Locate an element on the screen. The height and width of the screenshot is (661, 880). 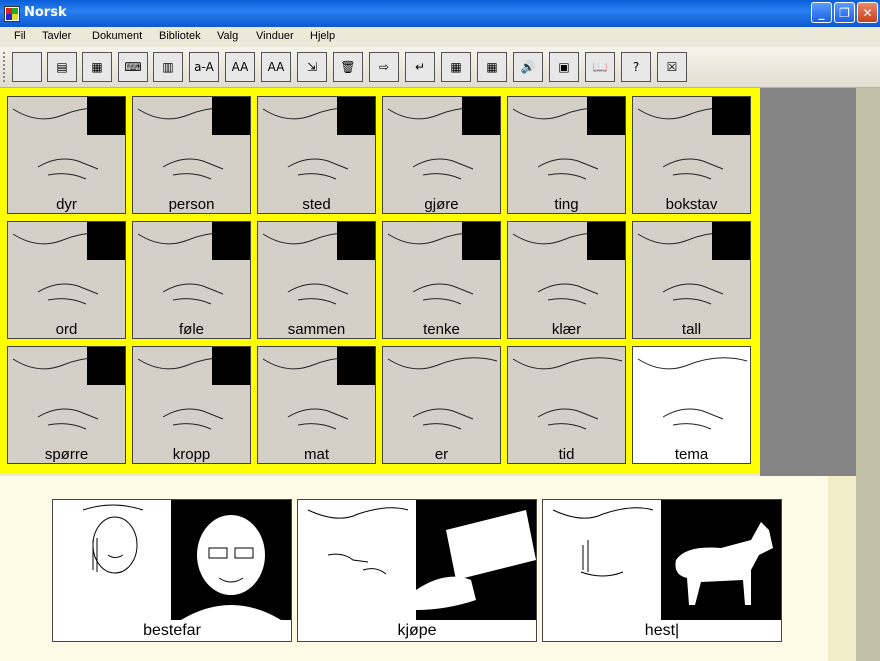
insert-button: ⇲ is located at coordinates (312, 67).